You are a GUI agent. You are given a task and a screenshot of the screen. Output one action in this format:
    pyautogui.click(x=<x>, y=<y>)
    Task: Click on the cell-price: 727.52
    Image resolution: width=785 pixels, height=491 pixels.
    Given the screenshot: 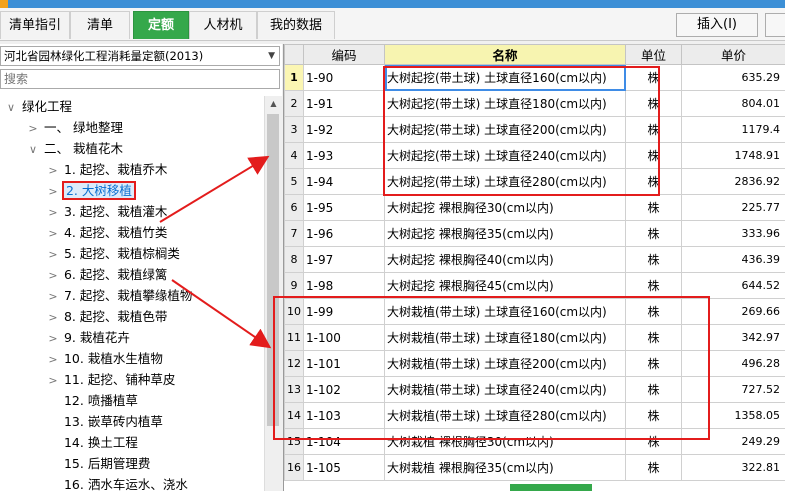 What is the action you would take?
    pyautogui.click(x=733, y=389)
    